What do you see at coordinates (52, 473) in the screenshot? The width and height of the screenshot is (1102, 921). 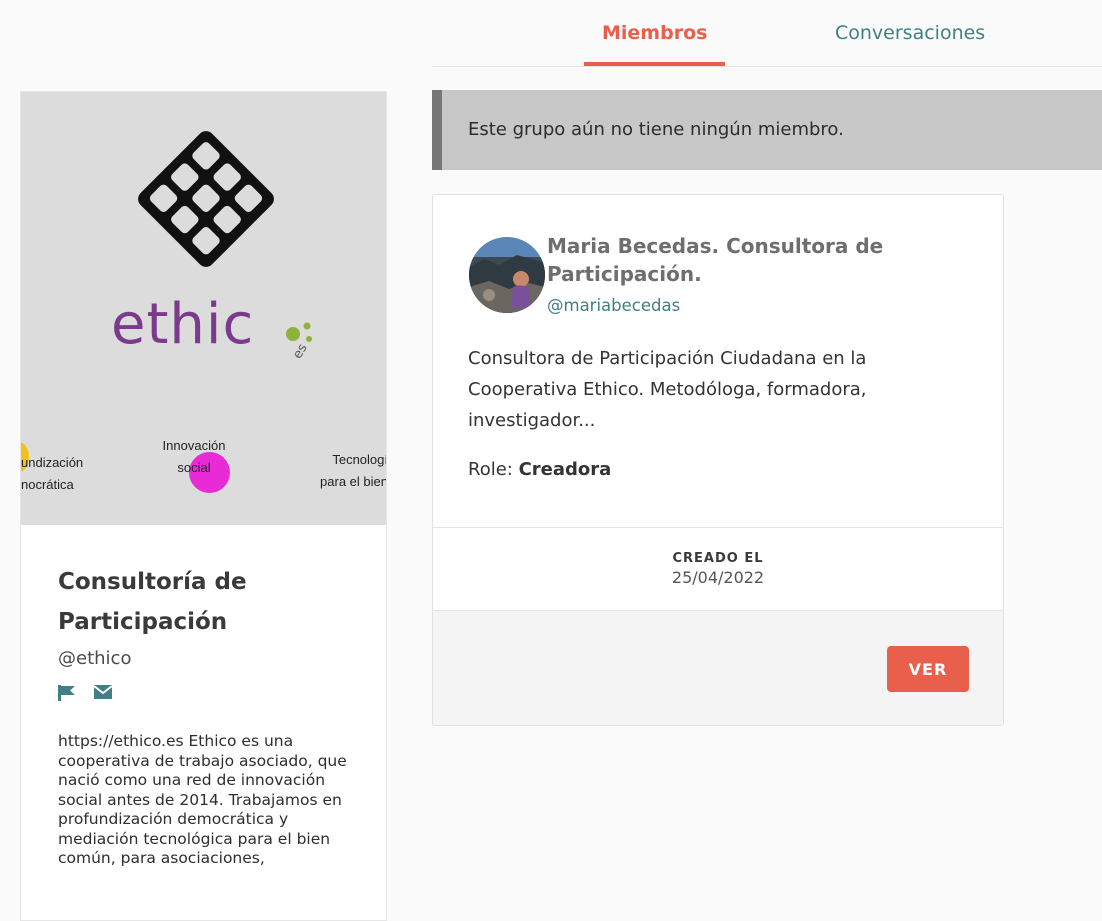 I see `banner-label-left: undización nocrática` at bounding box center [52, 473].